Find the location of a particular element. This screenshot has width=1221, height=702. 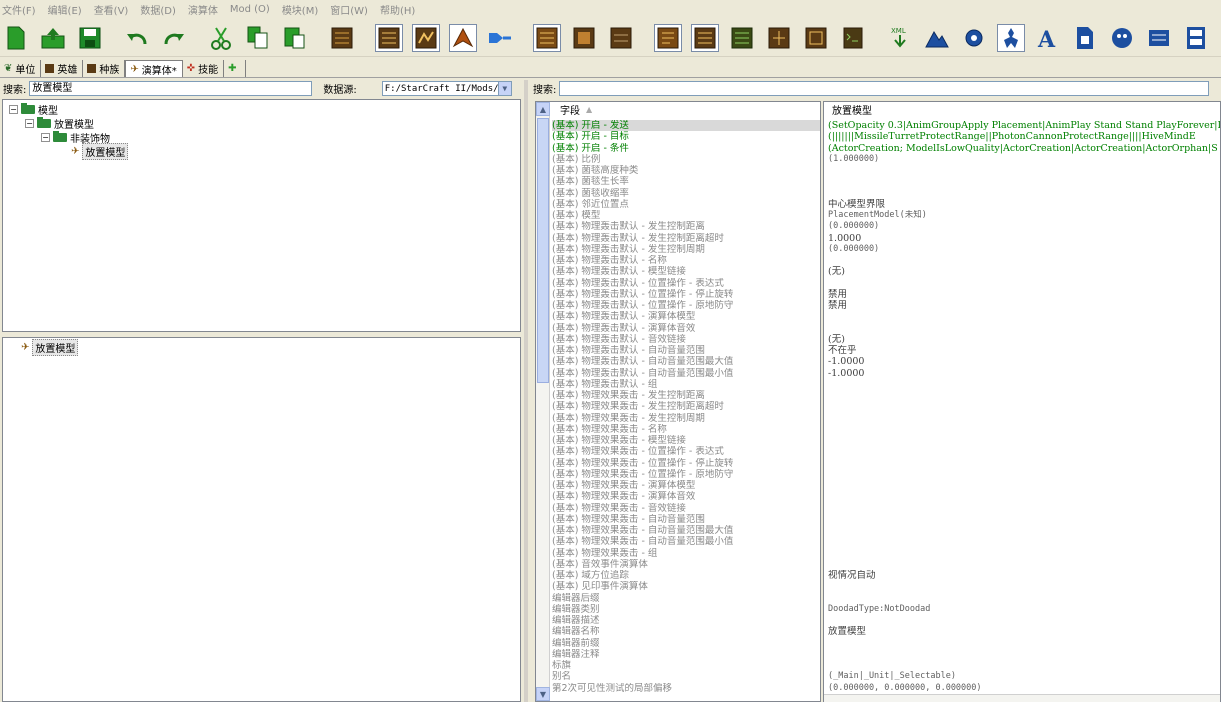

menu-edit: 编辑(E) is located at coordinates (65, 9).